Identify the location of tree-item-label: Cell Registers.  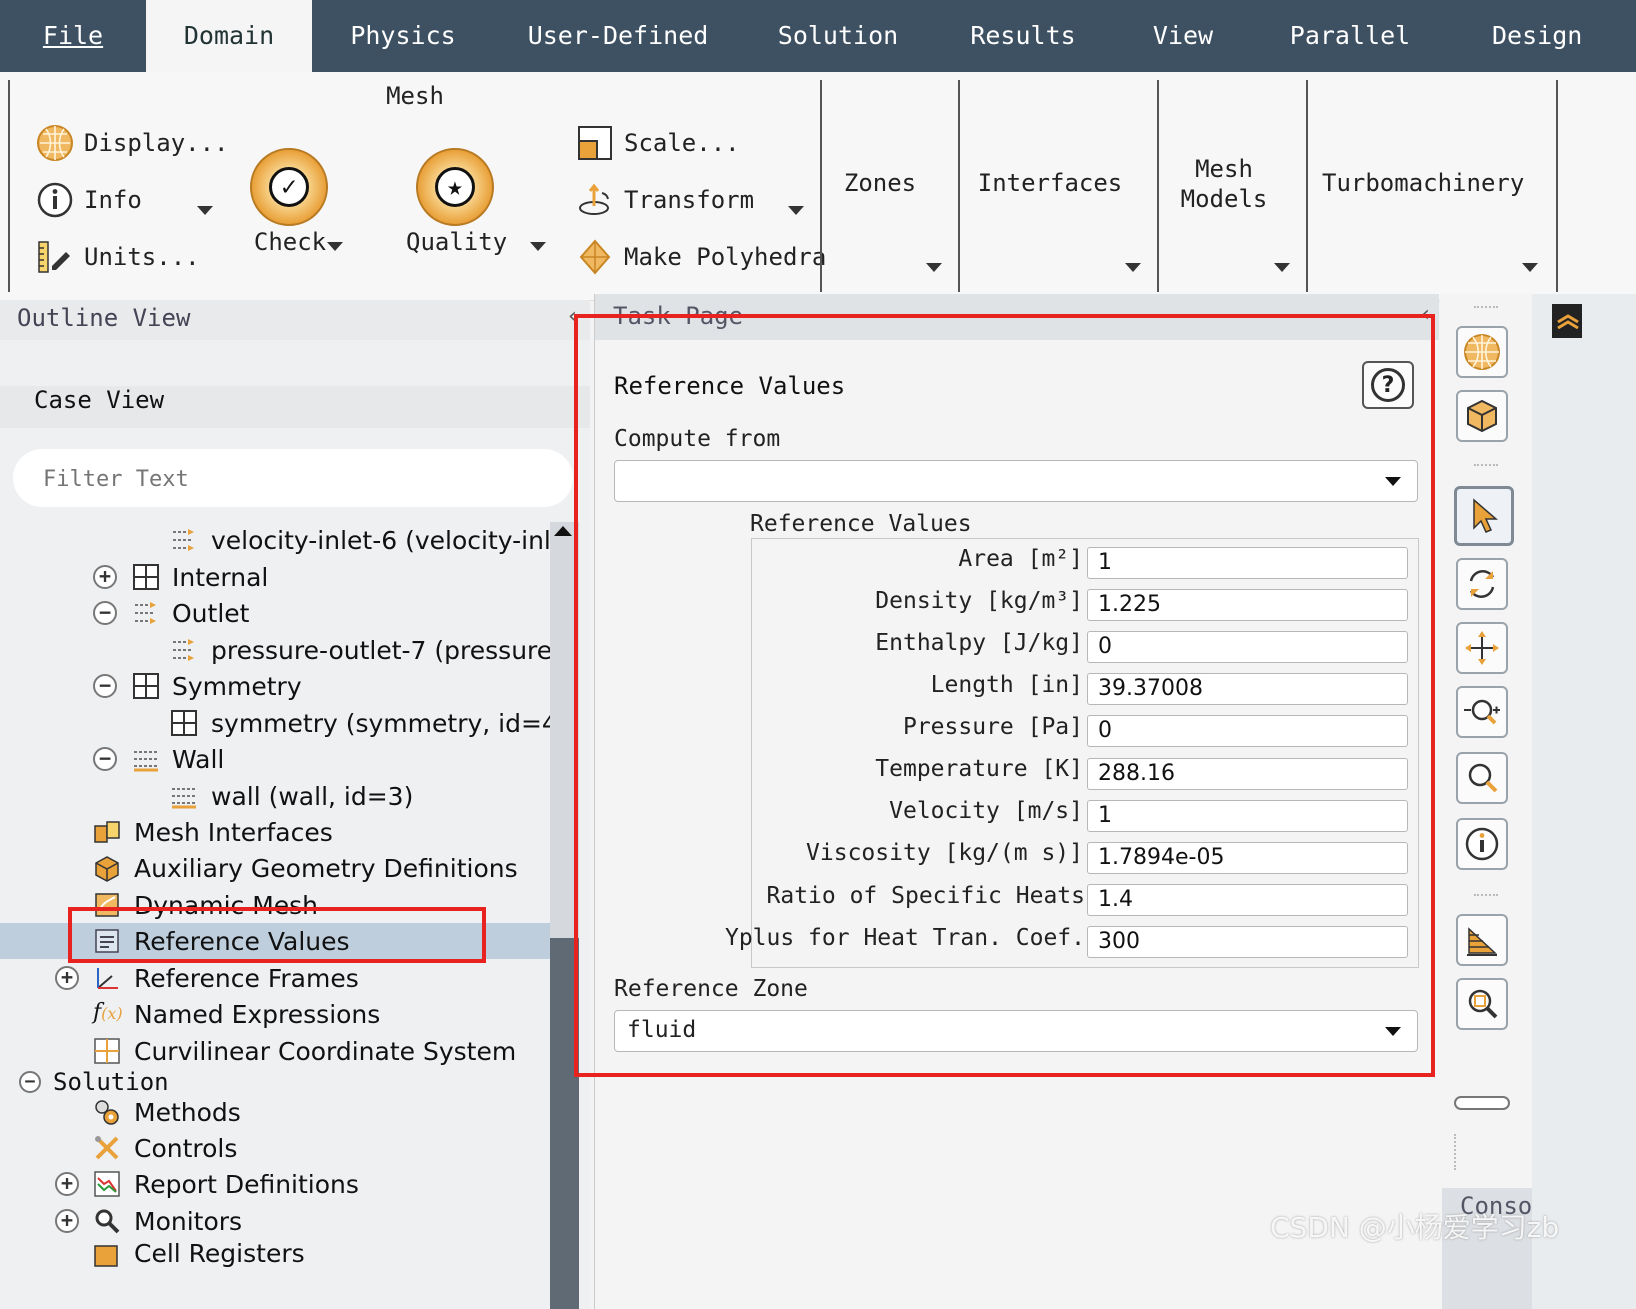
(219, 1253).